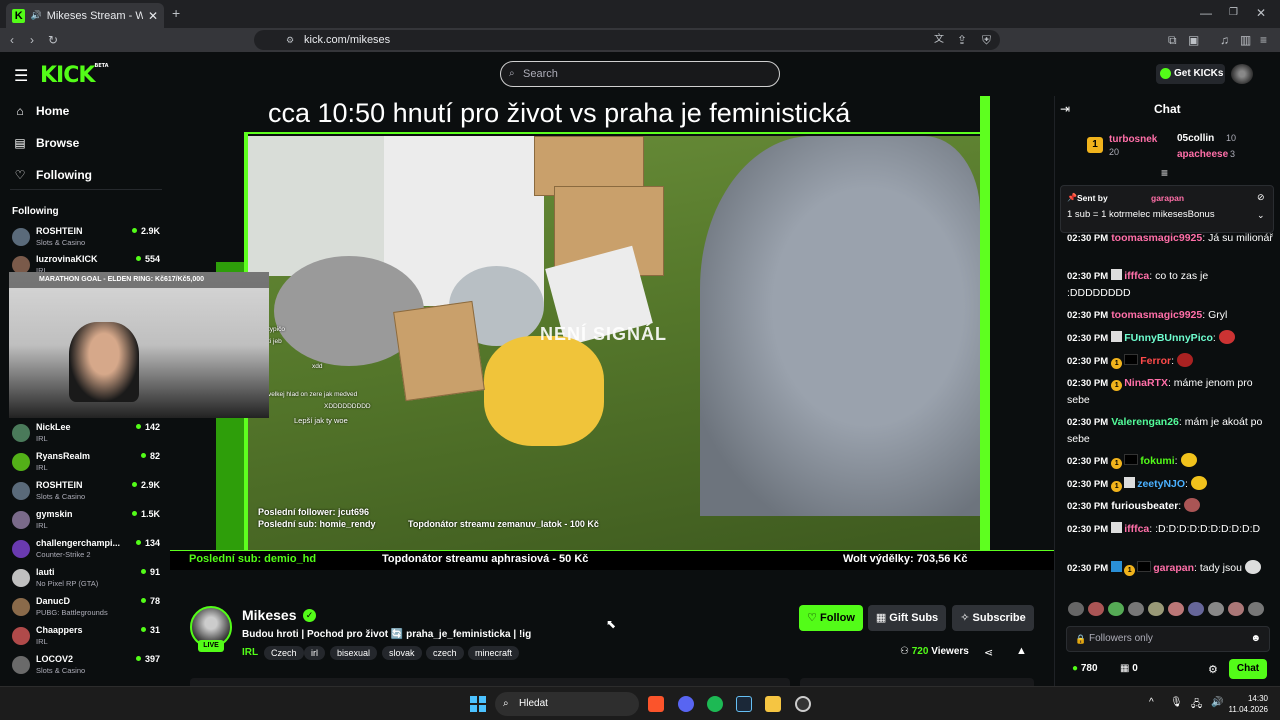 This screenshot has height=720, width=1280. Describe the element at coordinates (445, 653) in the screenshot. I see `tag-czech-2: czech` at that location.